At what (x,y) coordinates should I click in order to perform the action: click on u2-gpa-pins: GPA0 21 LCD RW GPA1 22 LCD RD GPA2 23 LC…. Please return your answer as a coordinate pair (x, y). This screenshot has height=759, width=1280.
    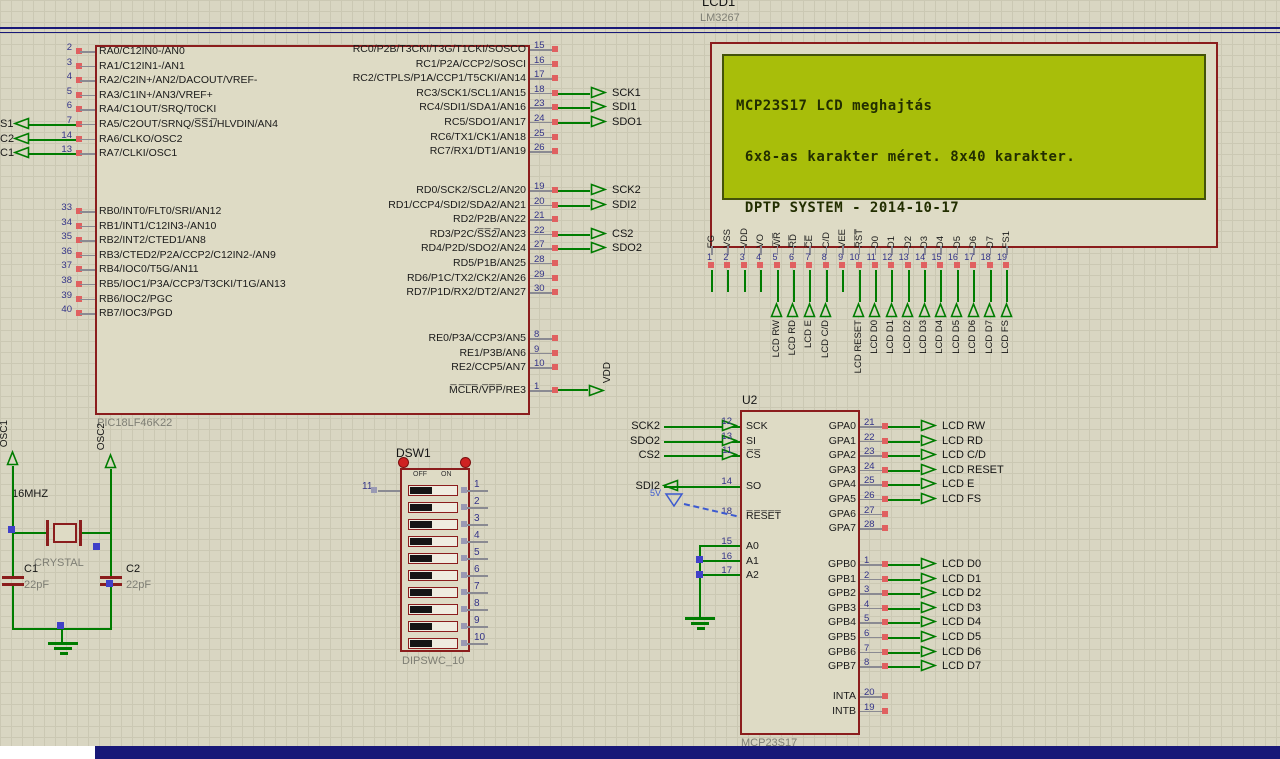
    Looking at the image, I should click on (850, 476).